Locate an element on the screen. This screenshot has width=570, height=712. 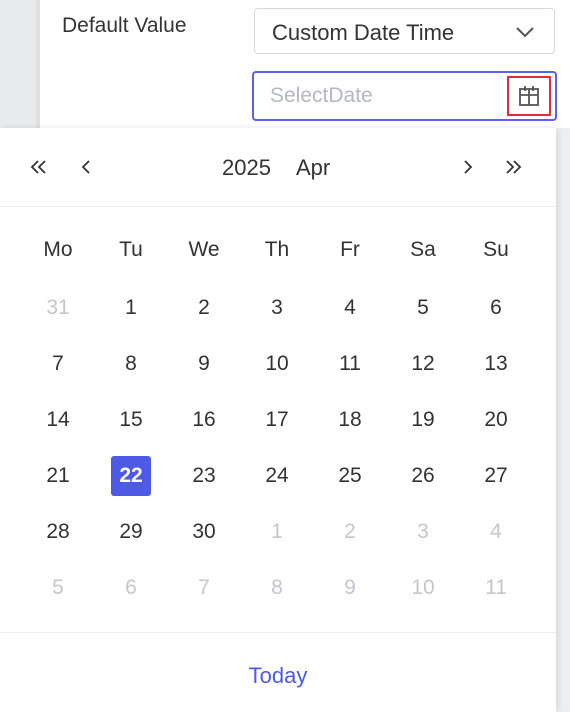
chevron-down-icon is located at coordinates (525, 32).